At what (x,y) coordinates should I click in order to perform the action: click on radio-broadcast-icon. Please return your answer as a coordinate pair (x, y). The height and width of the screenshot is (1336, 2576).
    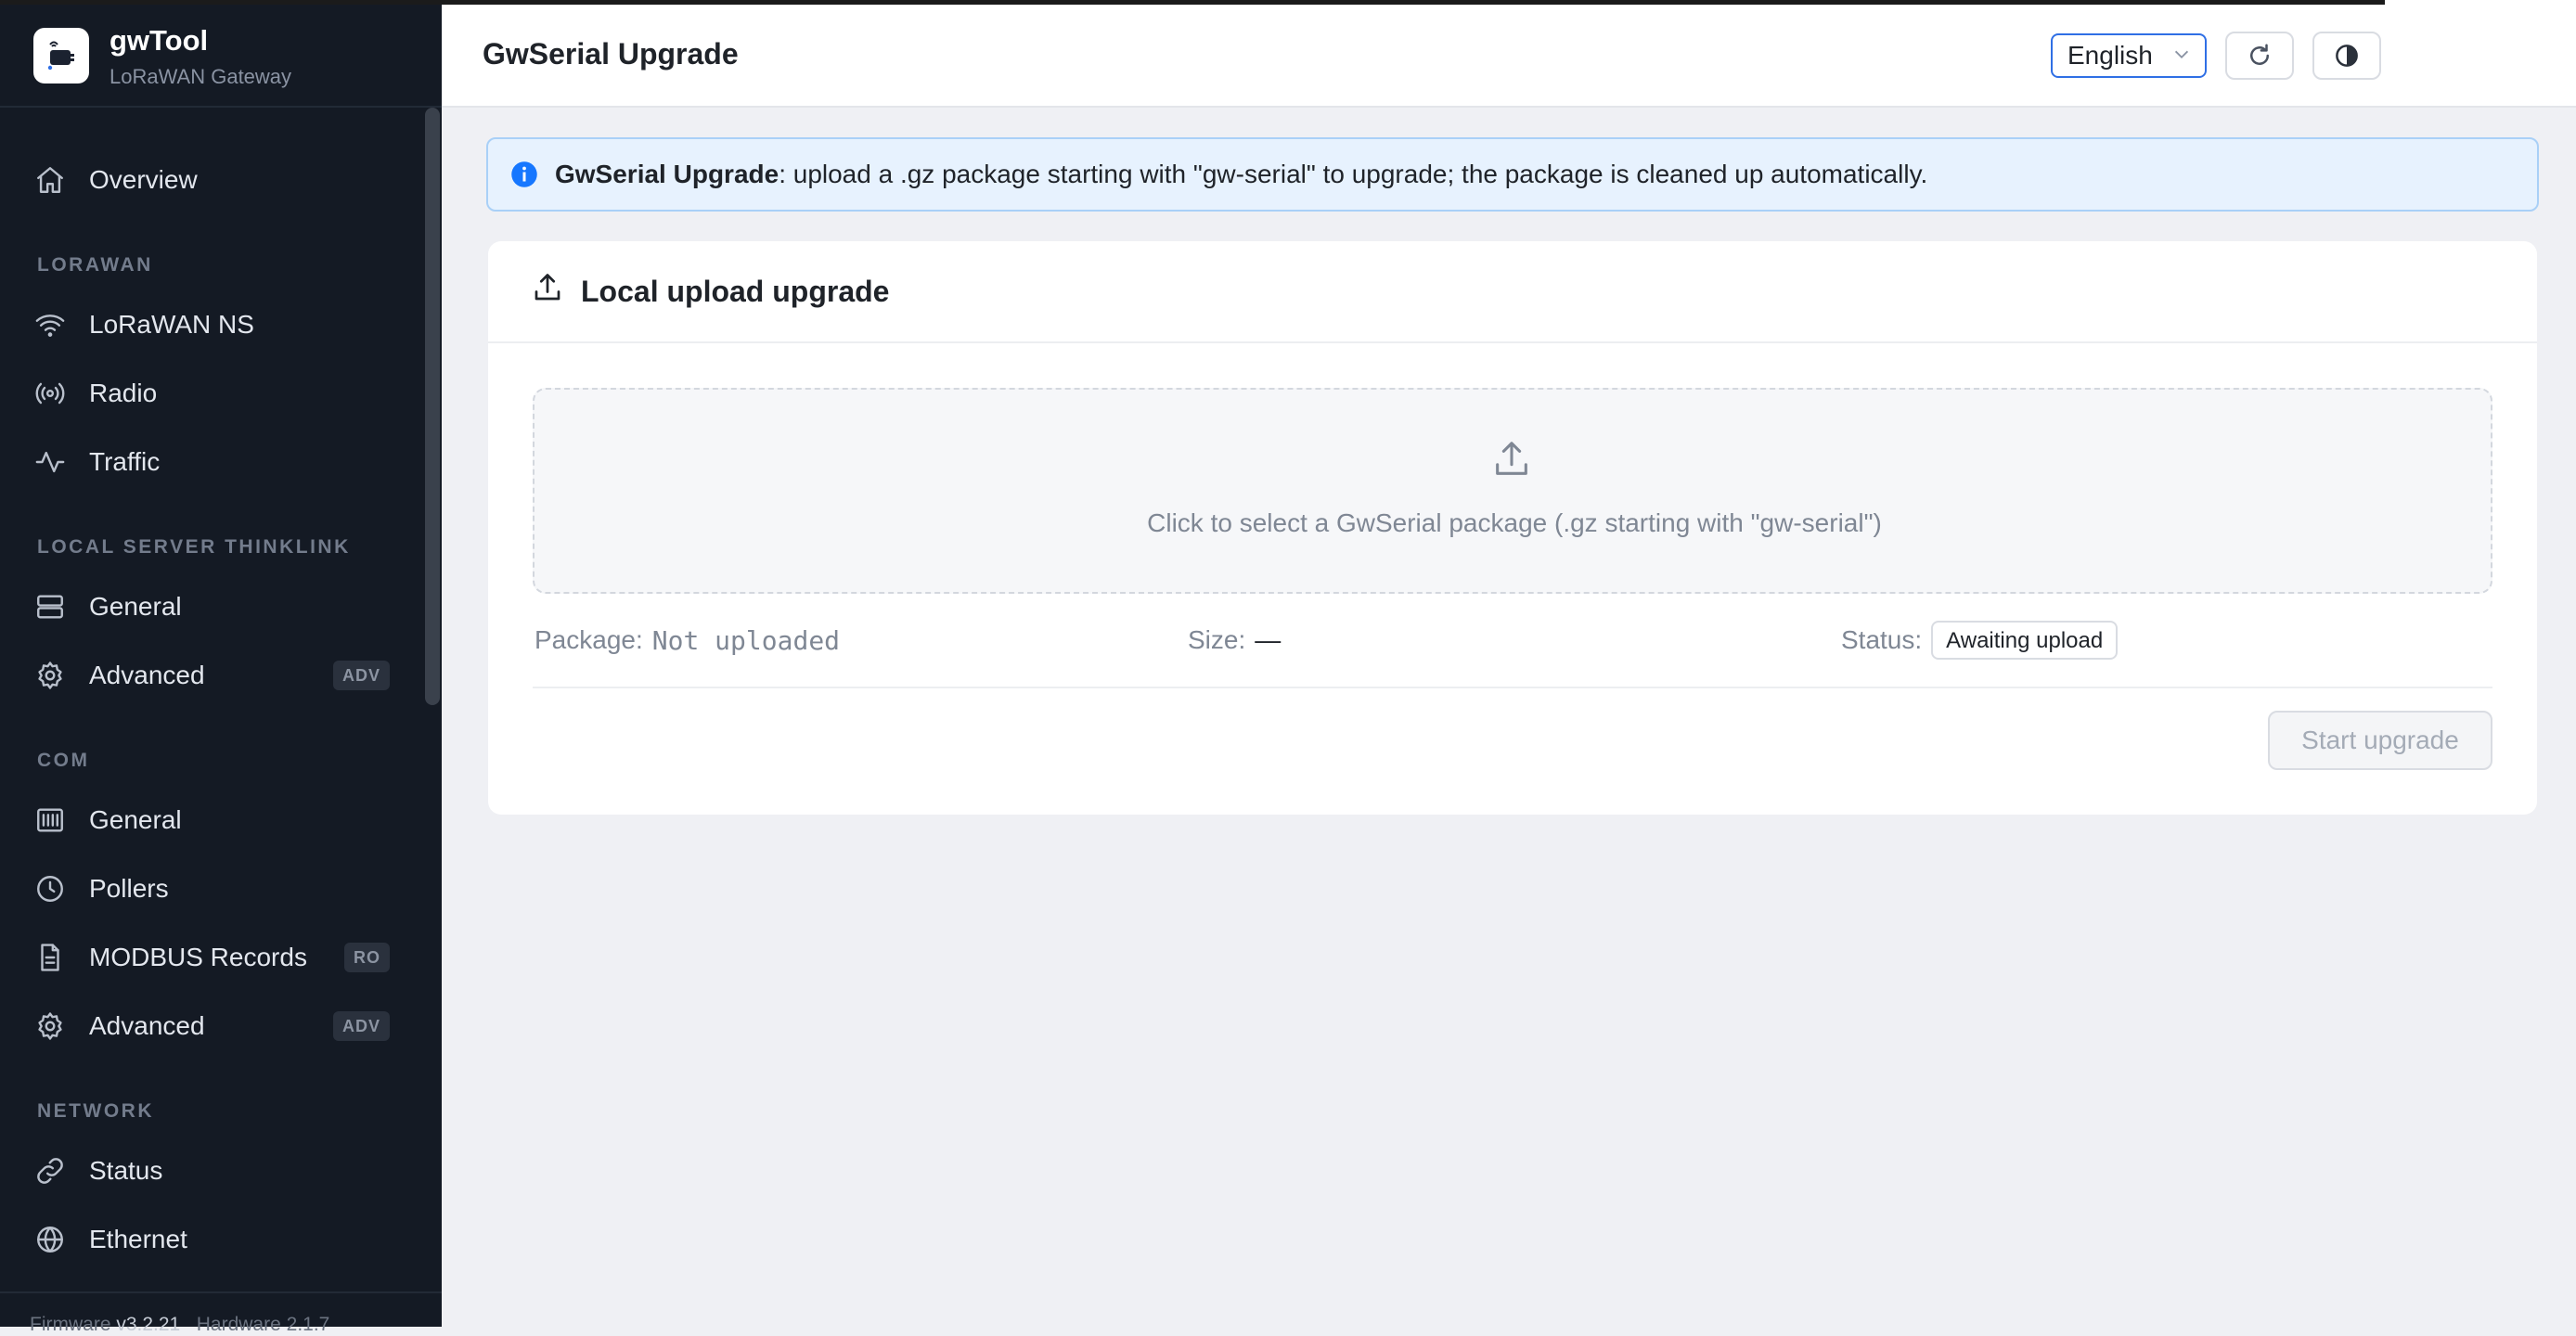
    Looking at the image, I should click on (50, 394).